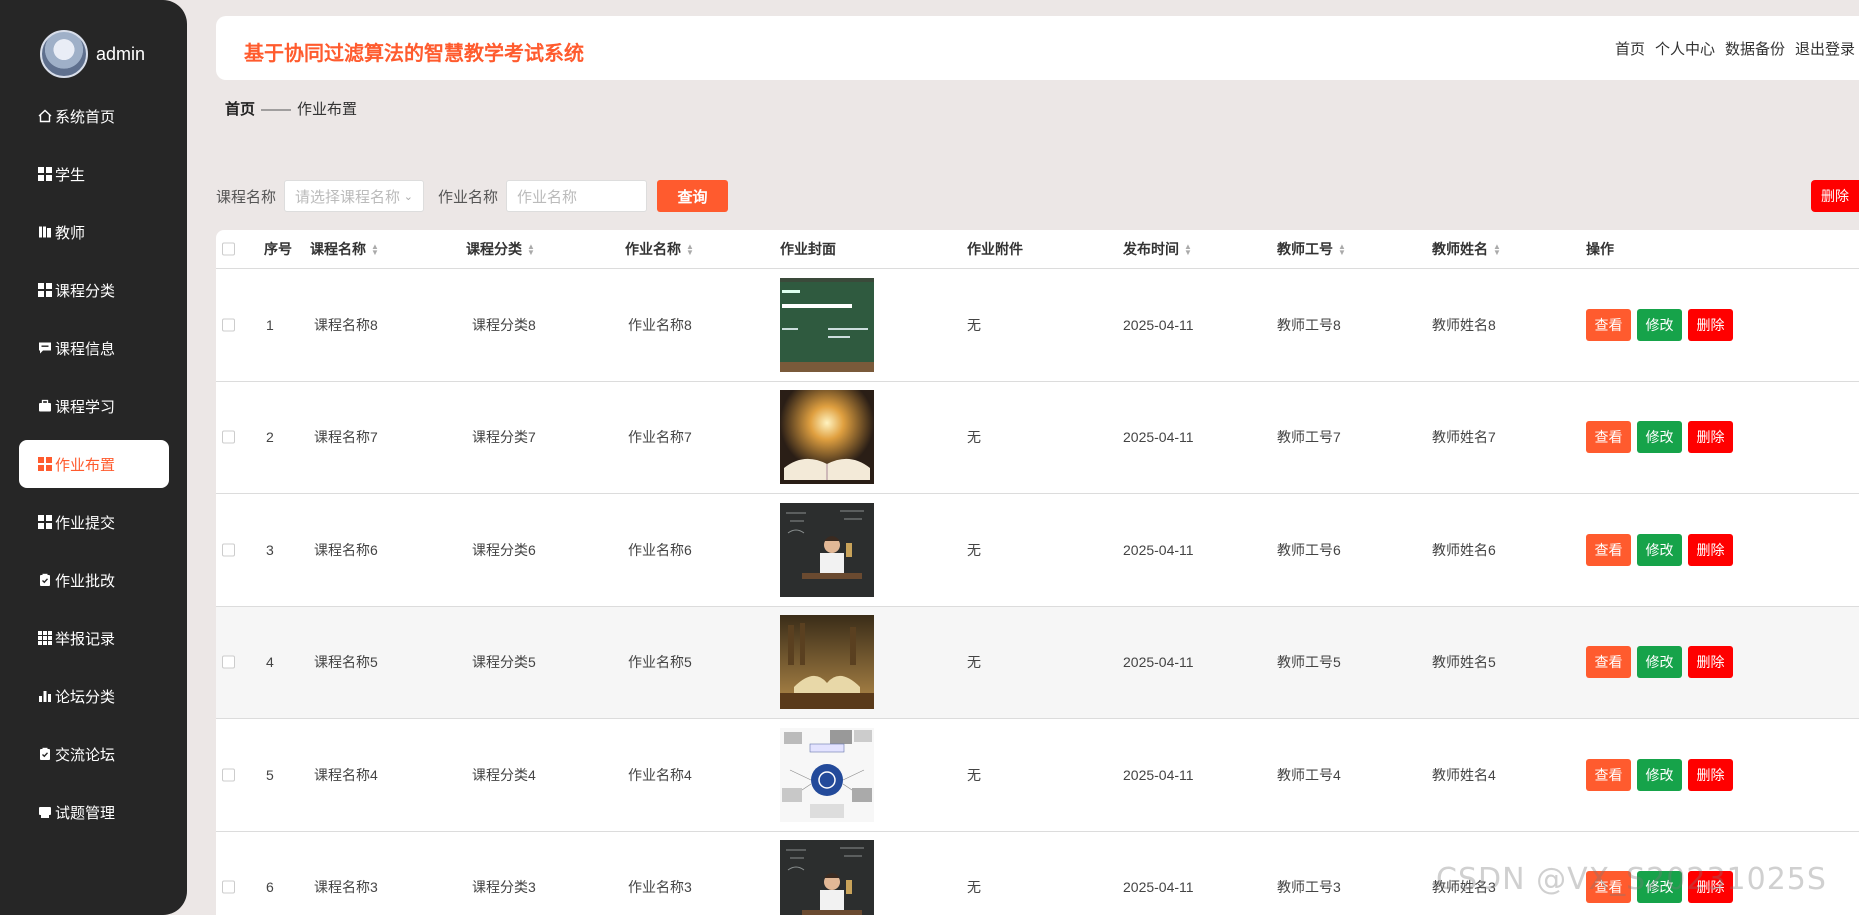 This screenshot has height=915, width=1859. Describe the element at coordinates (346, 549) in the screenshot. I see `cell-course: 课程名称6` at that location.